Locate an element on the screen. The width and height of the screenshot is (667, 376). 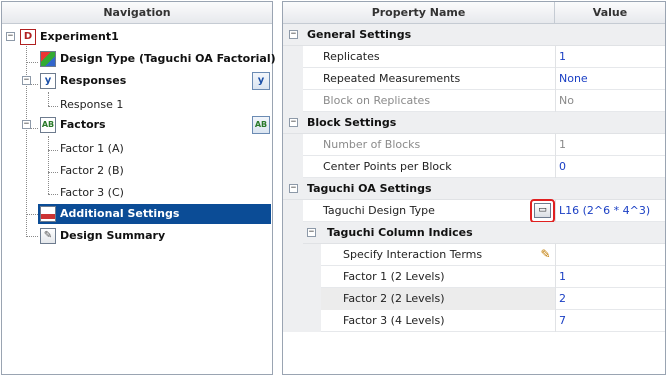
prop-center-points: Center Points per Block 0 is located at coordinates (474, 167).